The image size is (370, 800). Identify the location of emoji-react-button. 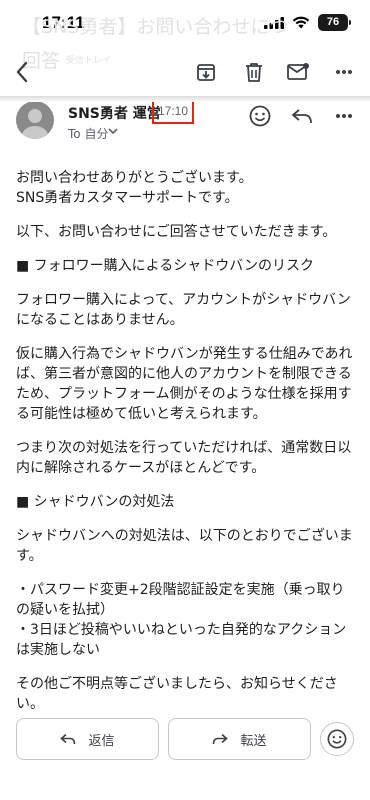
(337, 739).